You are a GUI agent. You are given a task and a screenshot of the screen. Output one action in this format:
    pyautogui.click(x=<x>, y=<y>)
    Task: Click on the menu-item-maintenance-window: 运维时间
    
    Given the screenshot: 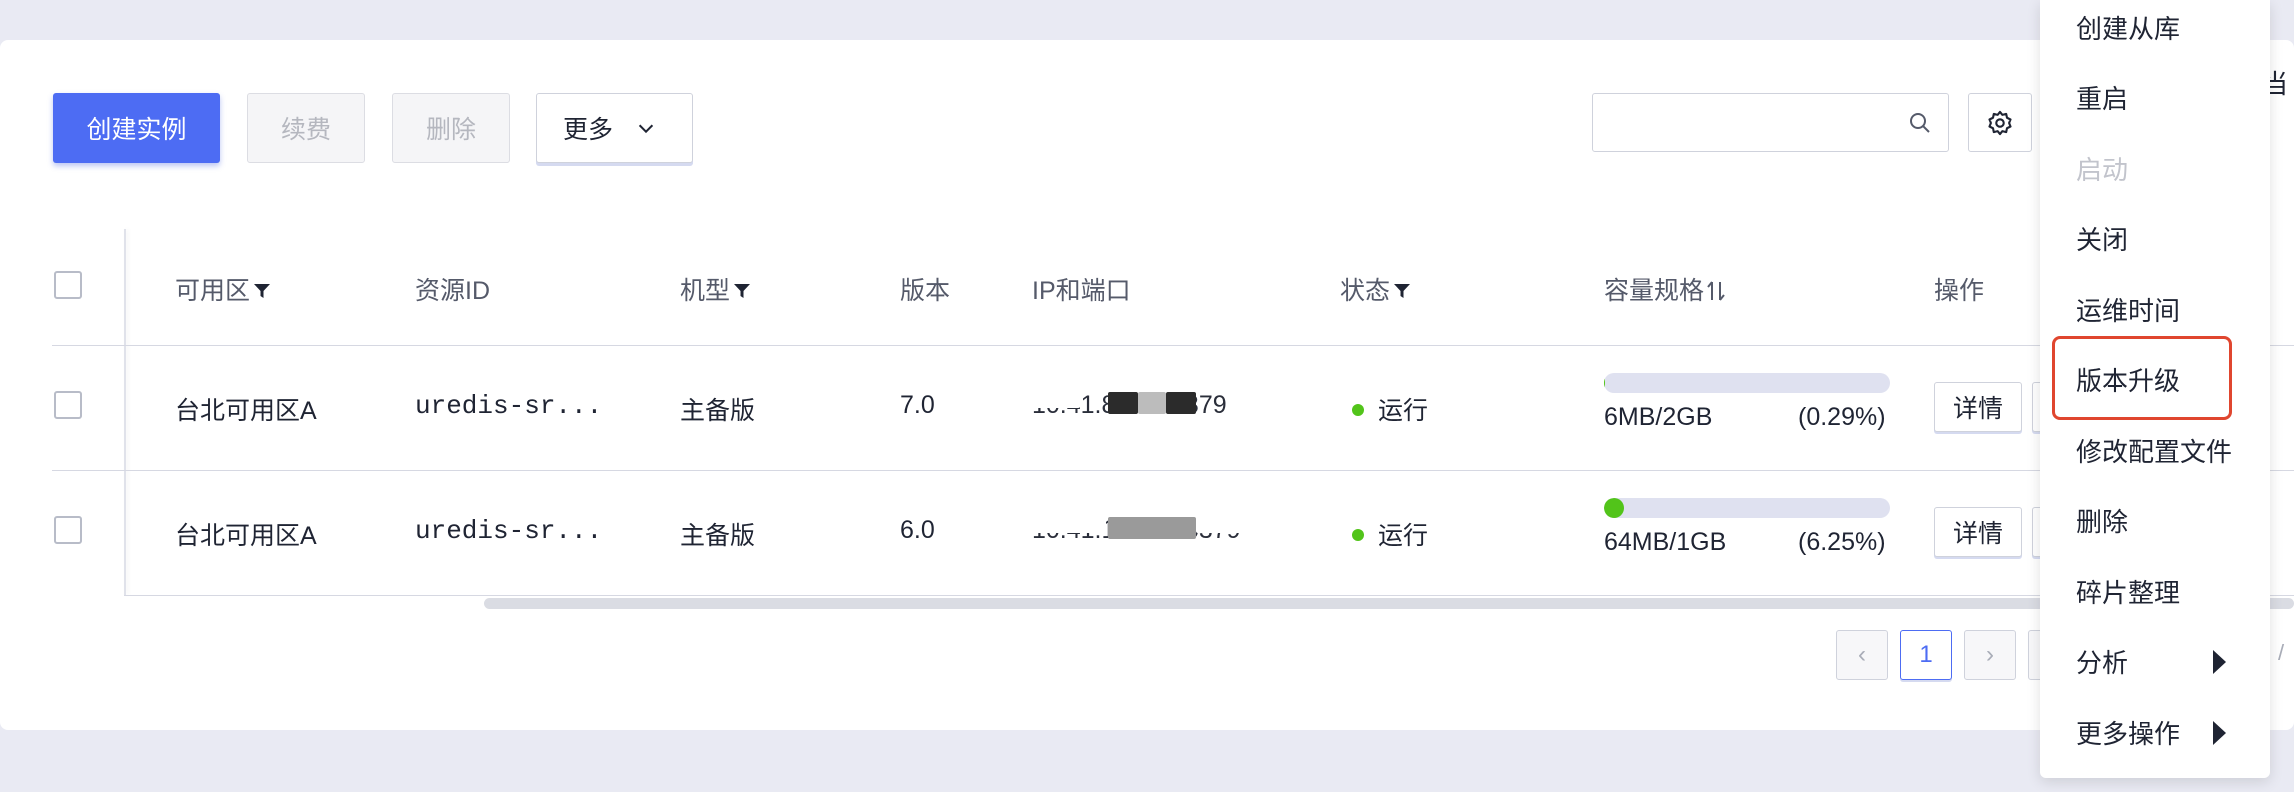 What is the action you would take?
    pyautogui.click(x=2155, y=309)
    